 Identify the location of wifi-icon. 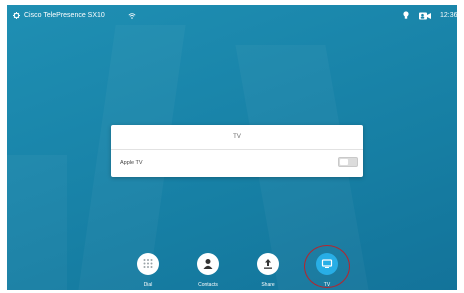
(132, 16).